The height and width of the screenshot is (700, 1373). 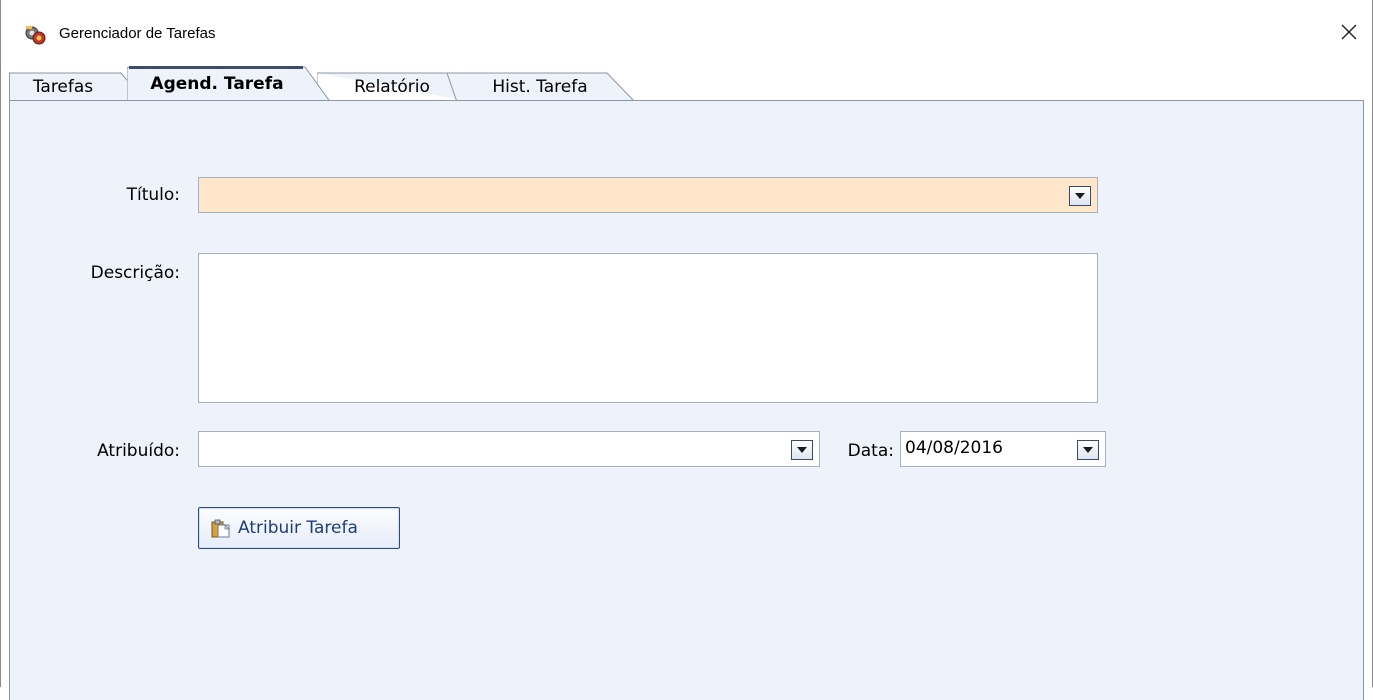 I want to click on tab-agend-tarefa-label: Agend. Tarefa, so click(x=217, y=84).